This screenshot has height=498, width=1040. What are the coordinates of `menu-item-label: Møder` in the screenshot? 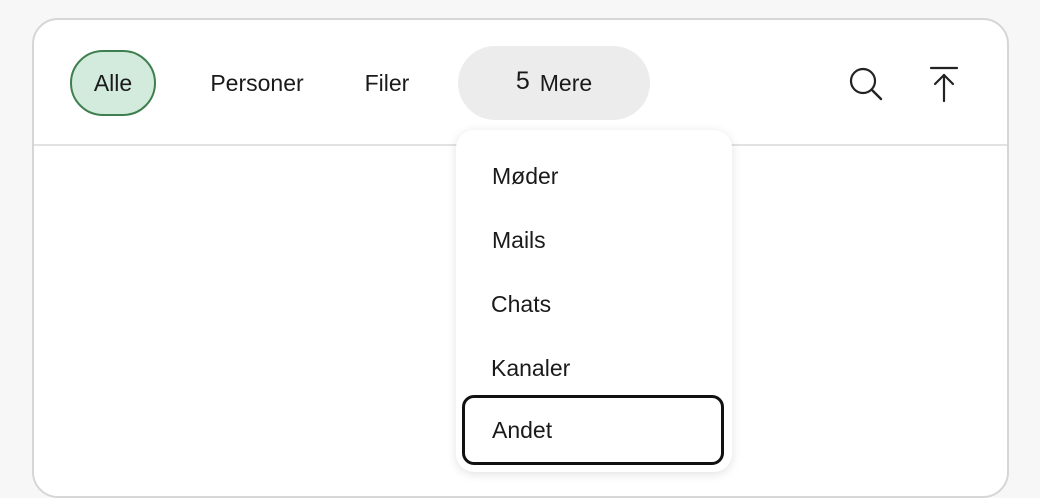 It's located at (525, 175).